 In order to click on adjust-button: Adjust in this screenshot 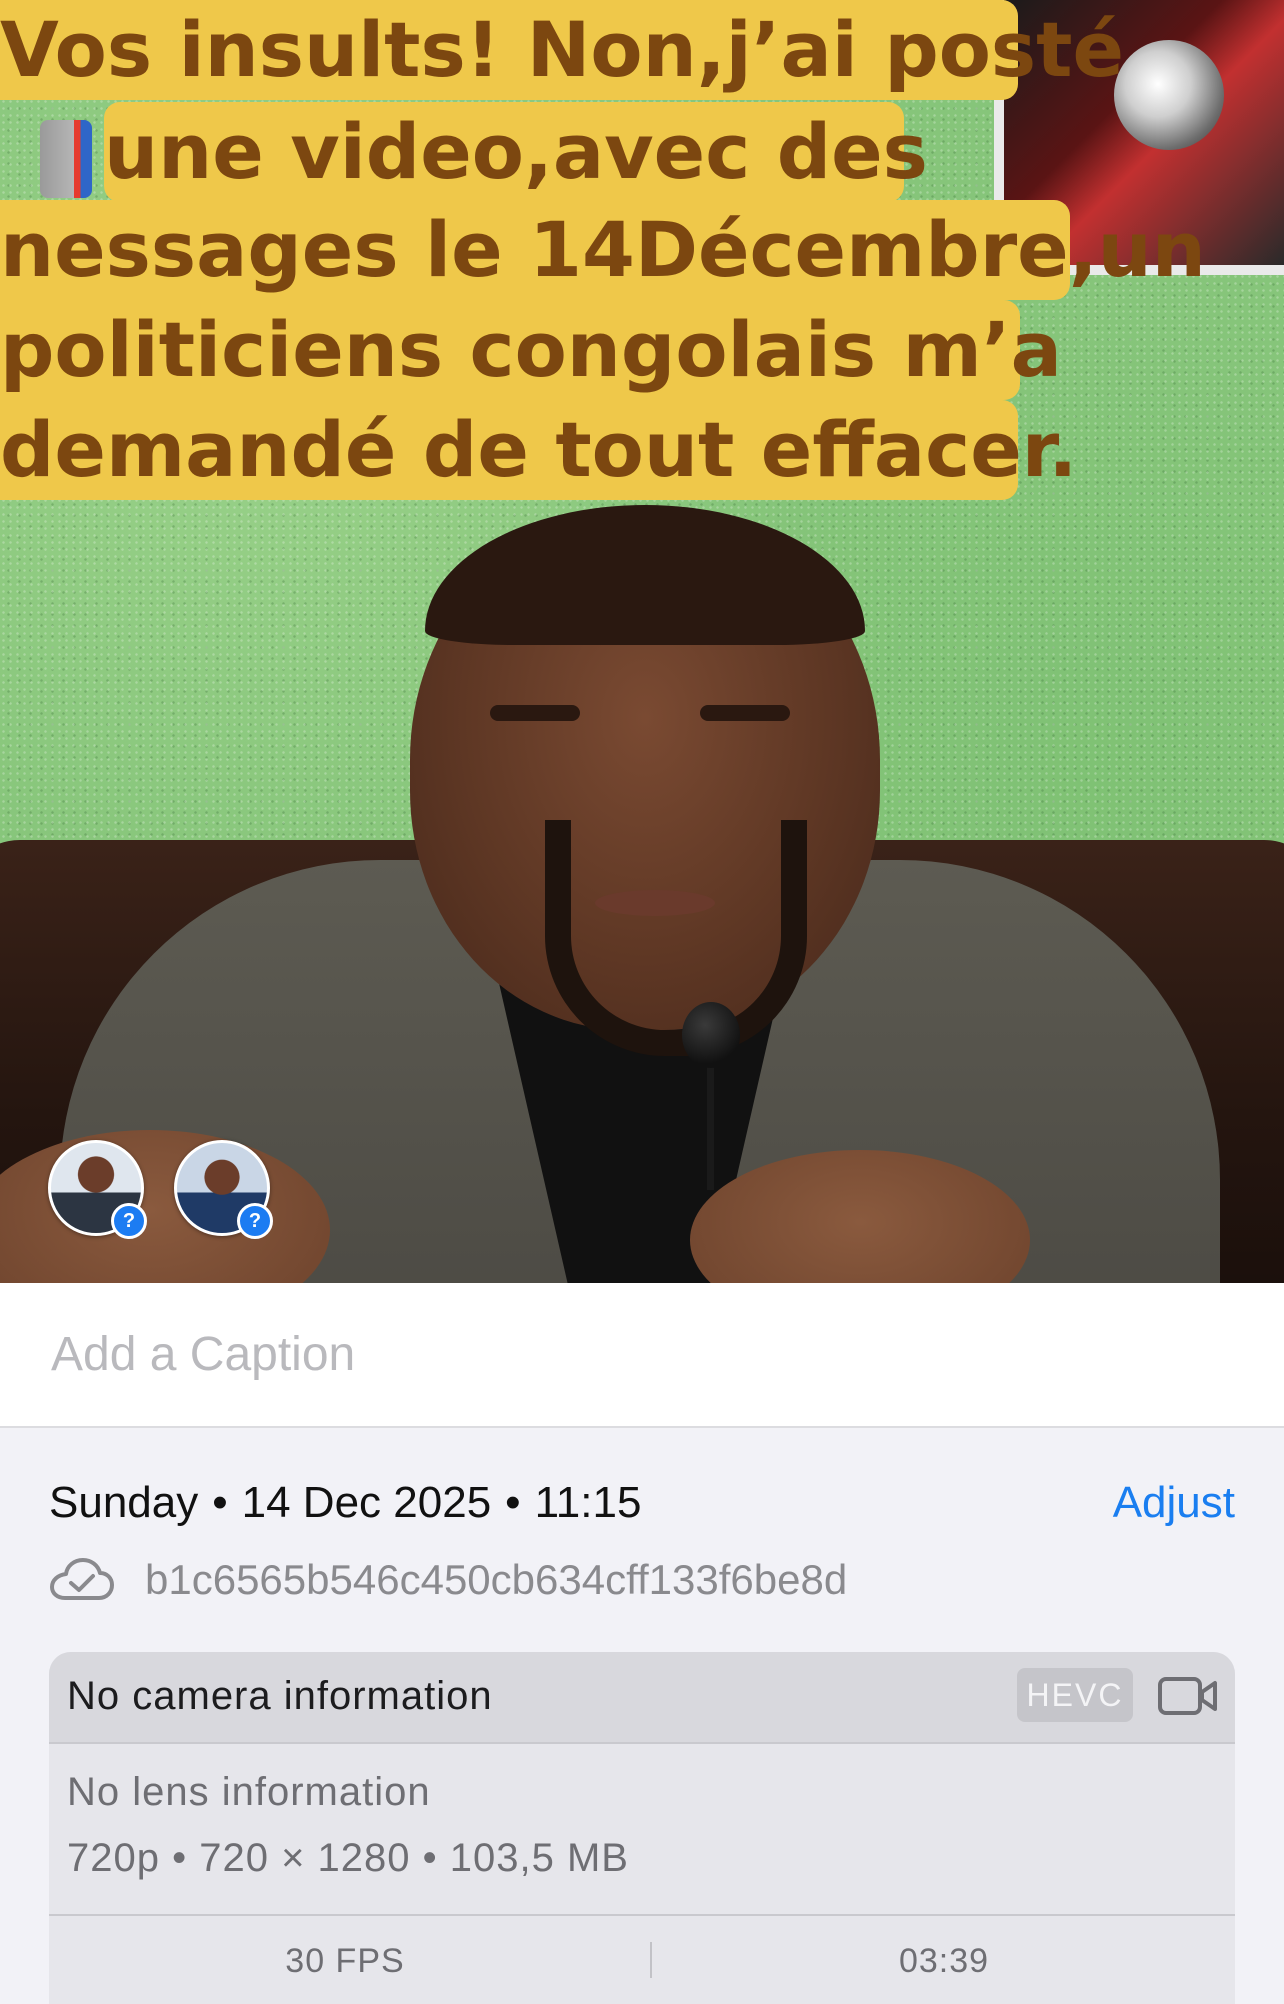, I will do `click(1174, 1503)`.